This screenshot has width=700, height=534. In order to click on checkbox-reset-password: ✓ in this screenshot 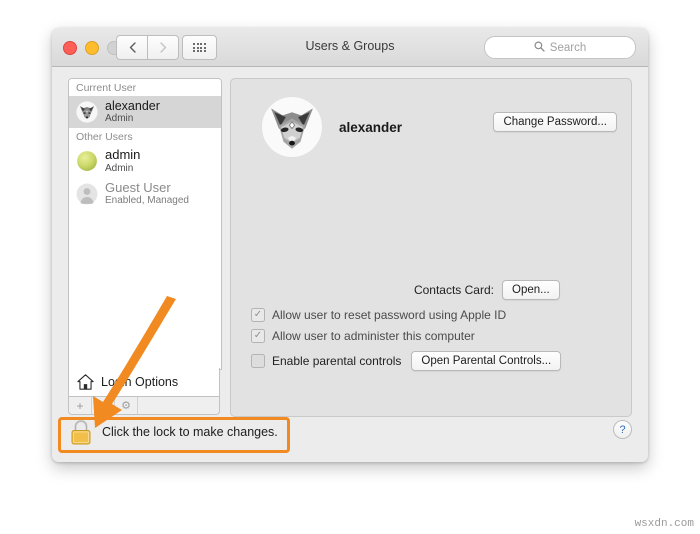, I will do `click(258, 315)`.